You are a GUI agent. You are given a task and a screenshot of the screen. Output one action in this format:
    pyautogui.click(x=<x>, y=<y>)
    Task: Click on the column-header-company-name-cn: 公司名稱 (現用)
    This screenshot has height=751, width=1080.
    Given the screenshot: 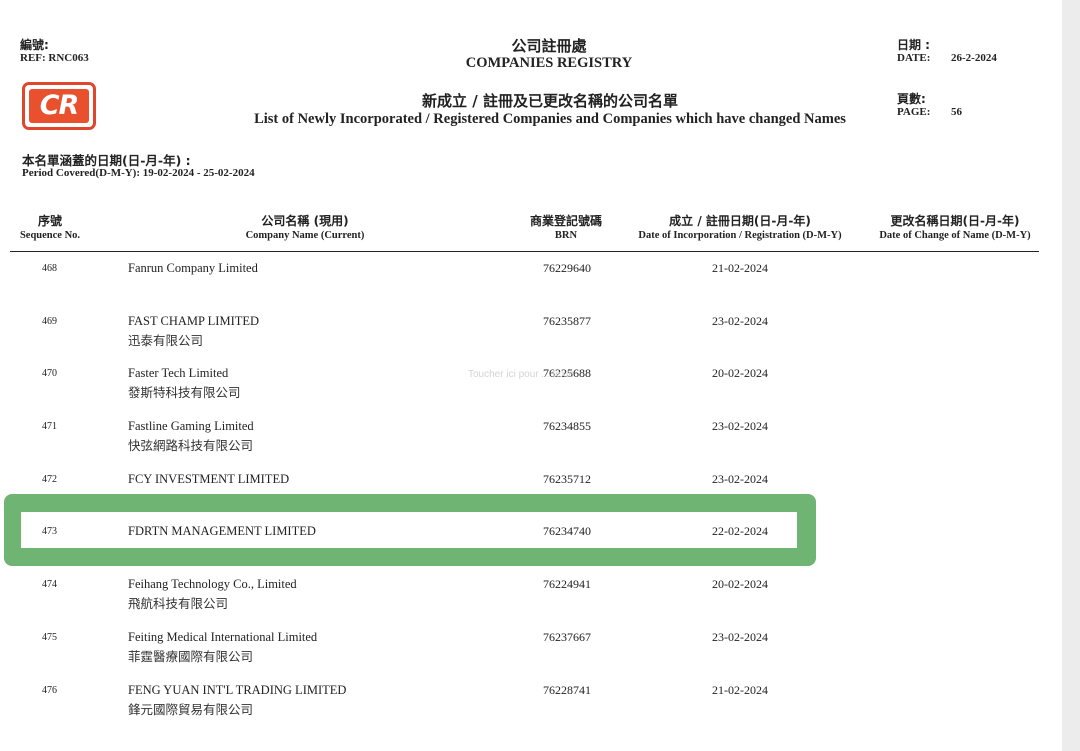 What is the action you would take?
    pyautogui.click(x=305, y=221)
    